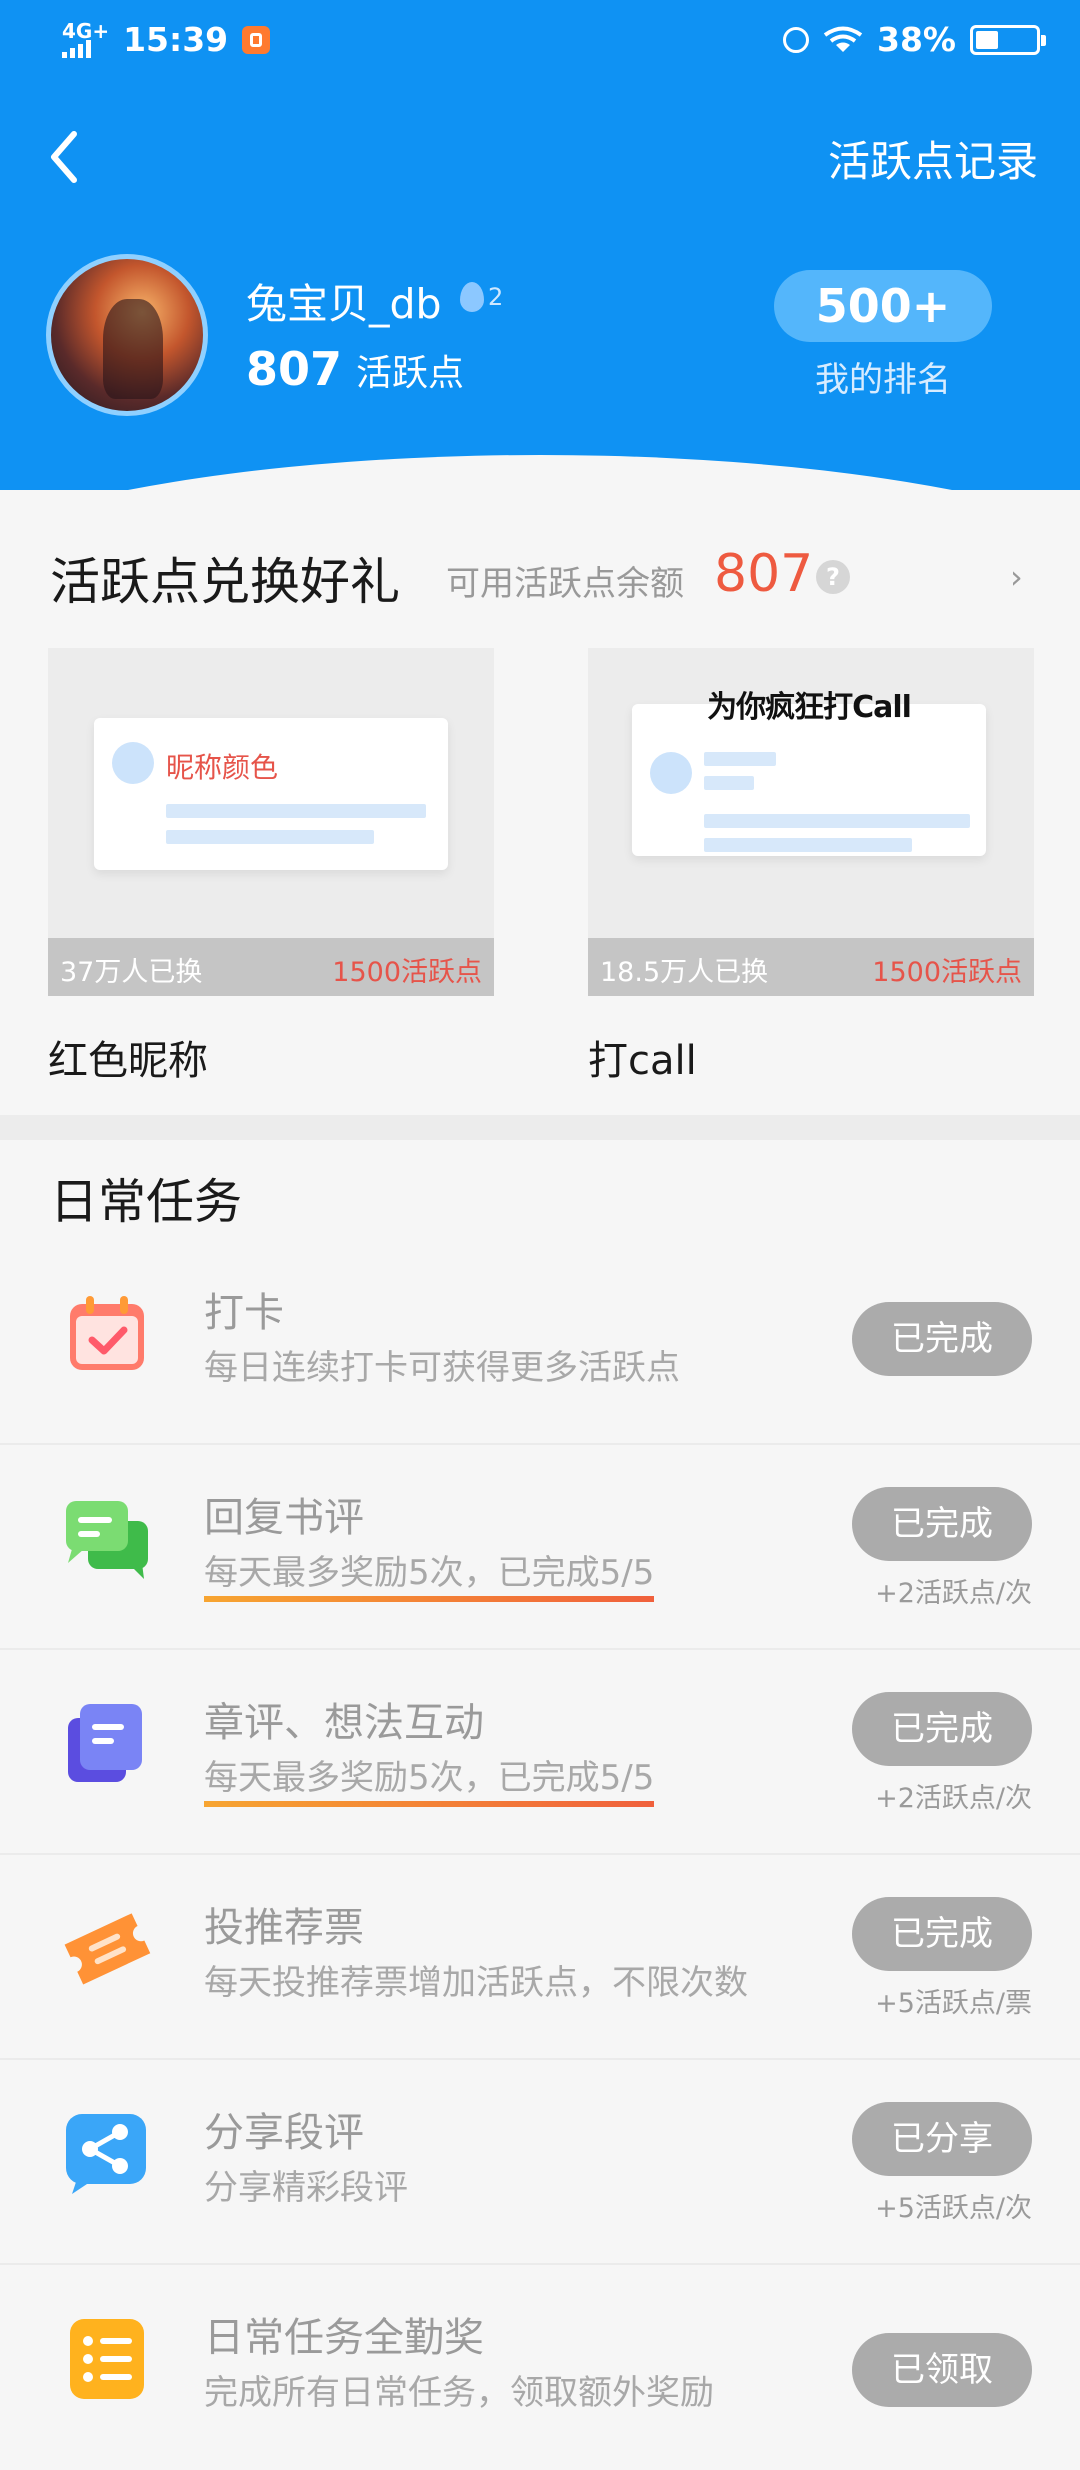 Image resolution: width=1080 pixels, height=2470 pixels. Describe the element at coordinates (1016, 577) in the screenshot. I see `chevron-right-icon: ›` at that location.